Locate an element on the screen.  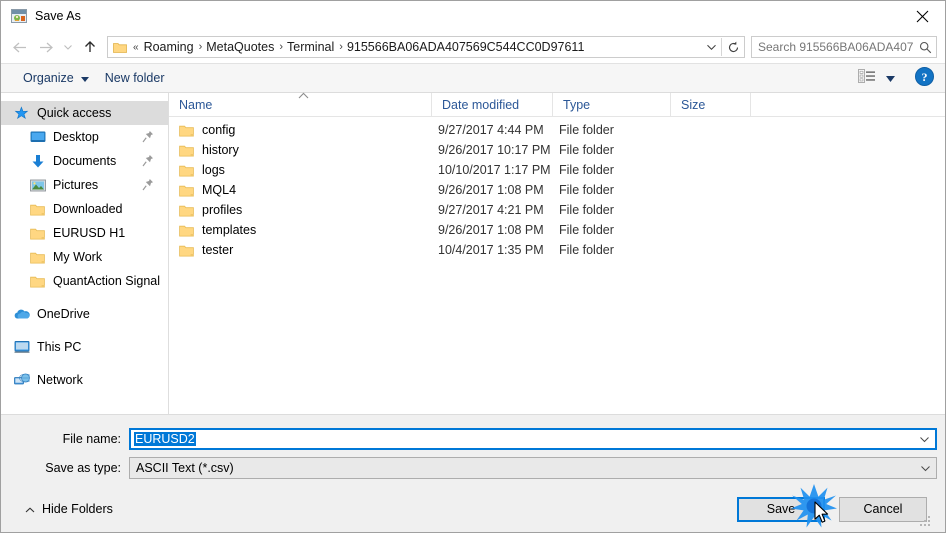
sidebar-item-documents: Documents is located at coordinates (84, 161).